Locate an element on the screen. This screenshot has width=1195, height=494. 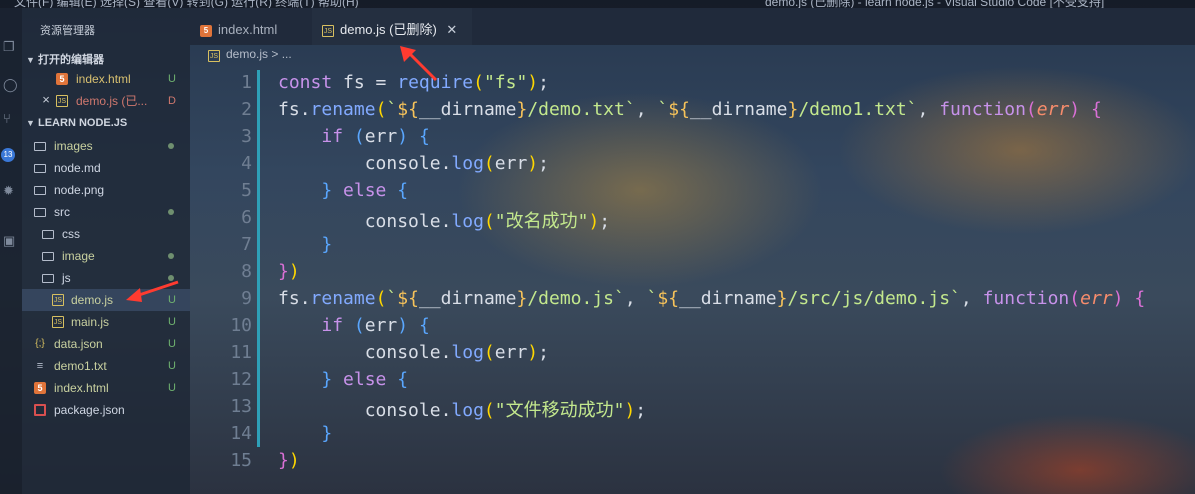
debug-icon: ✹ is located at coordinates (10, 191).